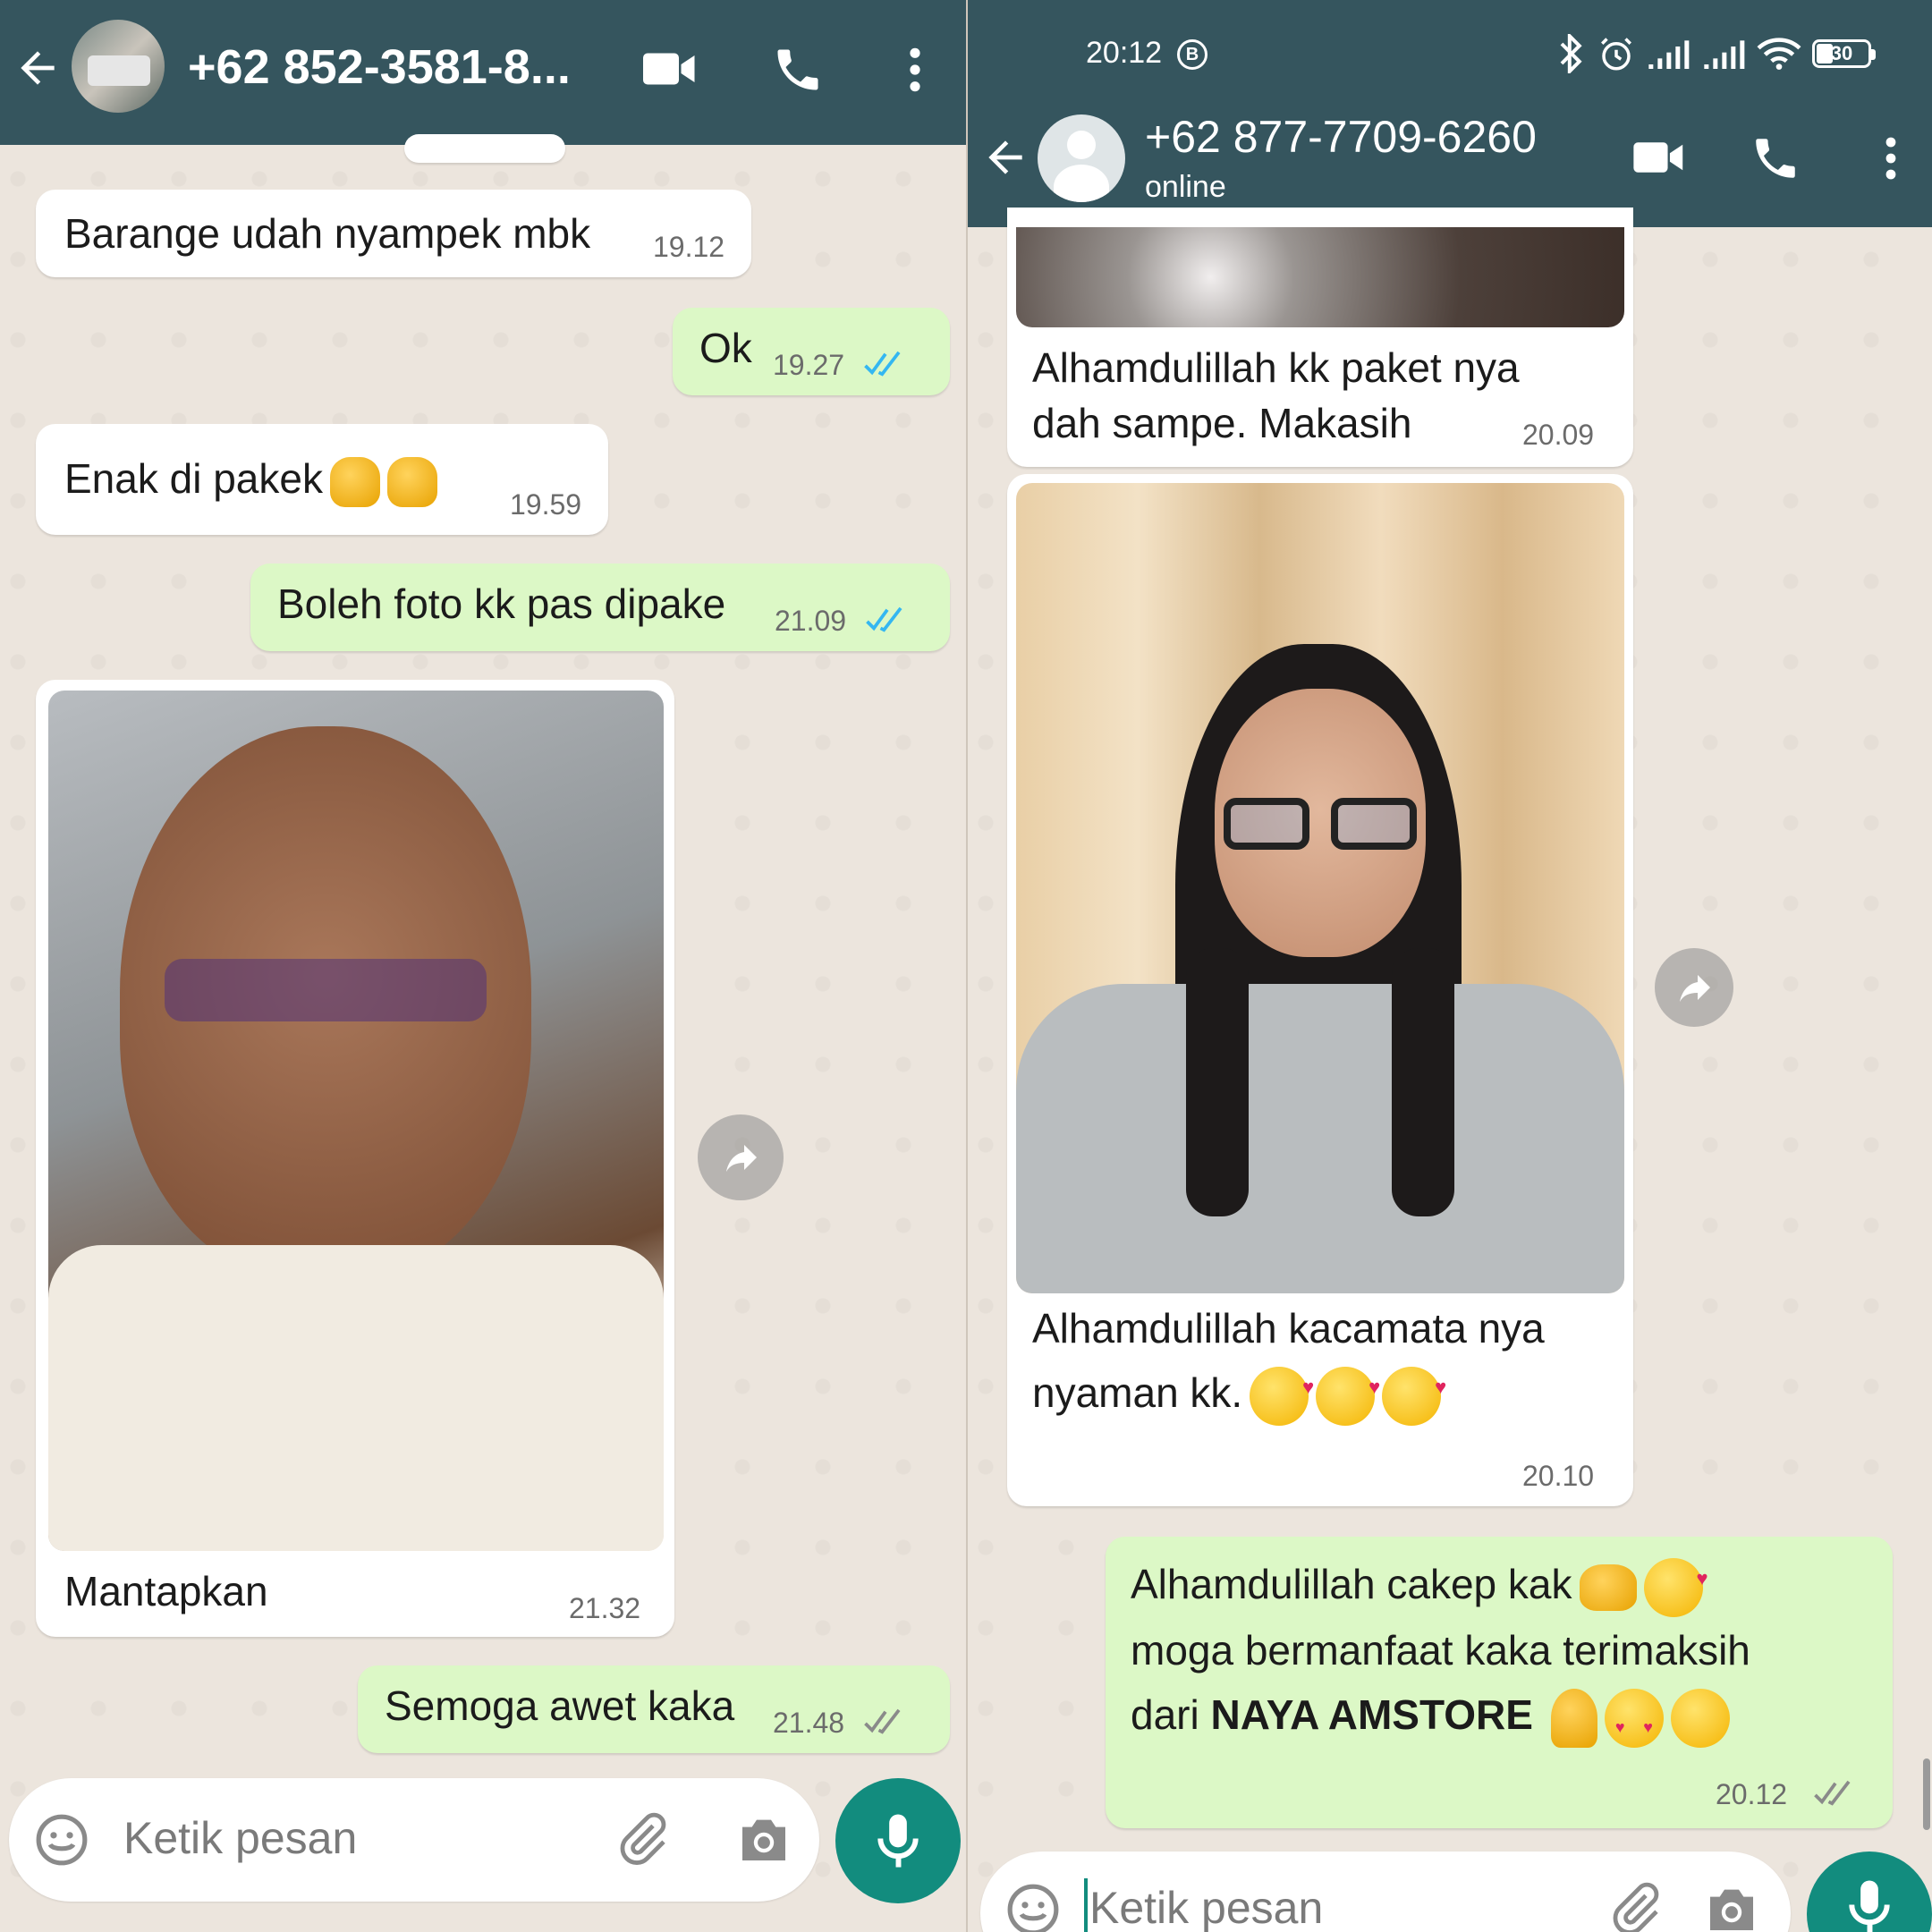 The height and width of the screenshot is (1932, 1932). I want to click on bluetooth-icon, so click(1571, 53).